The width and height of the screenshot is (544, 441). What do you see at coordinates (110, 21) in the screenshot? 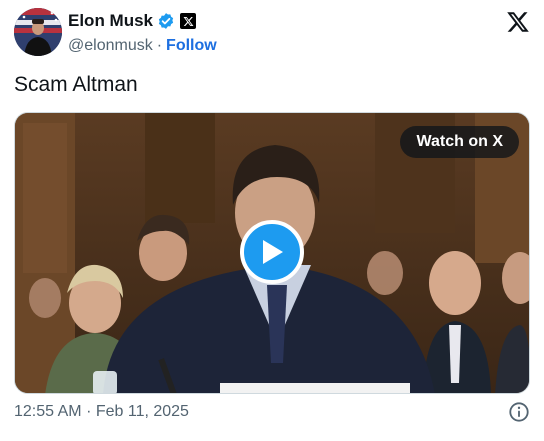
I see `display-name: Elon Musk` at bounding box center [110, 21].